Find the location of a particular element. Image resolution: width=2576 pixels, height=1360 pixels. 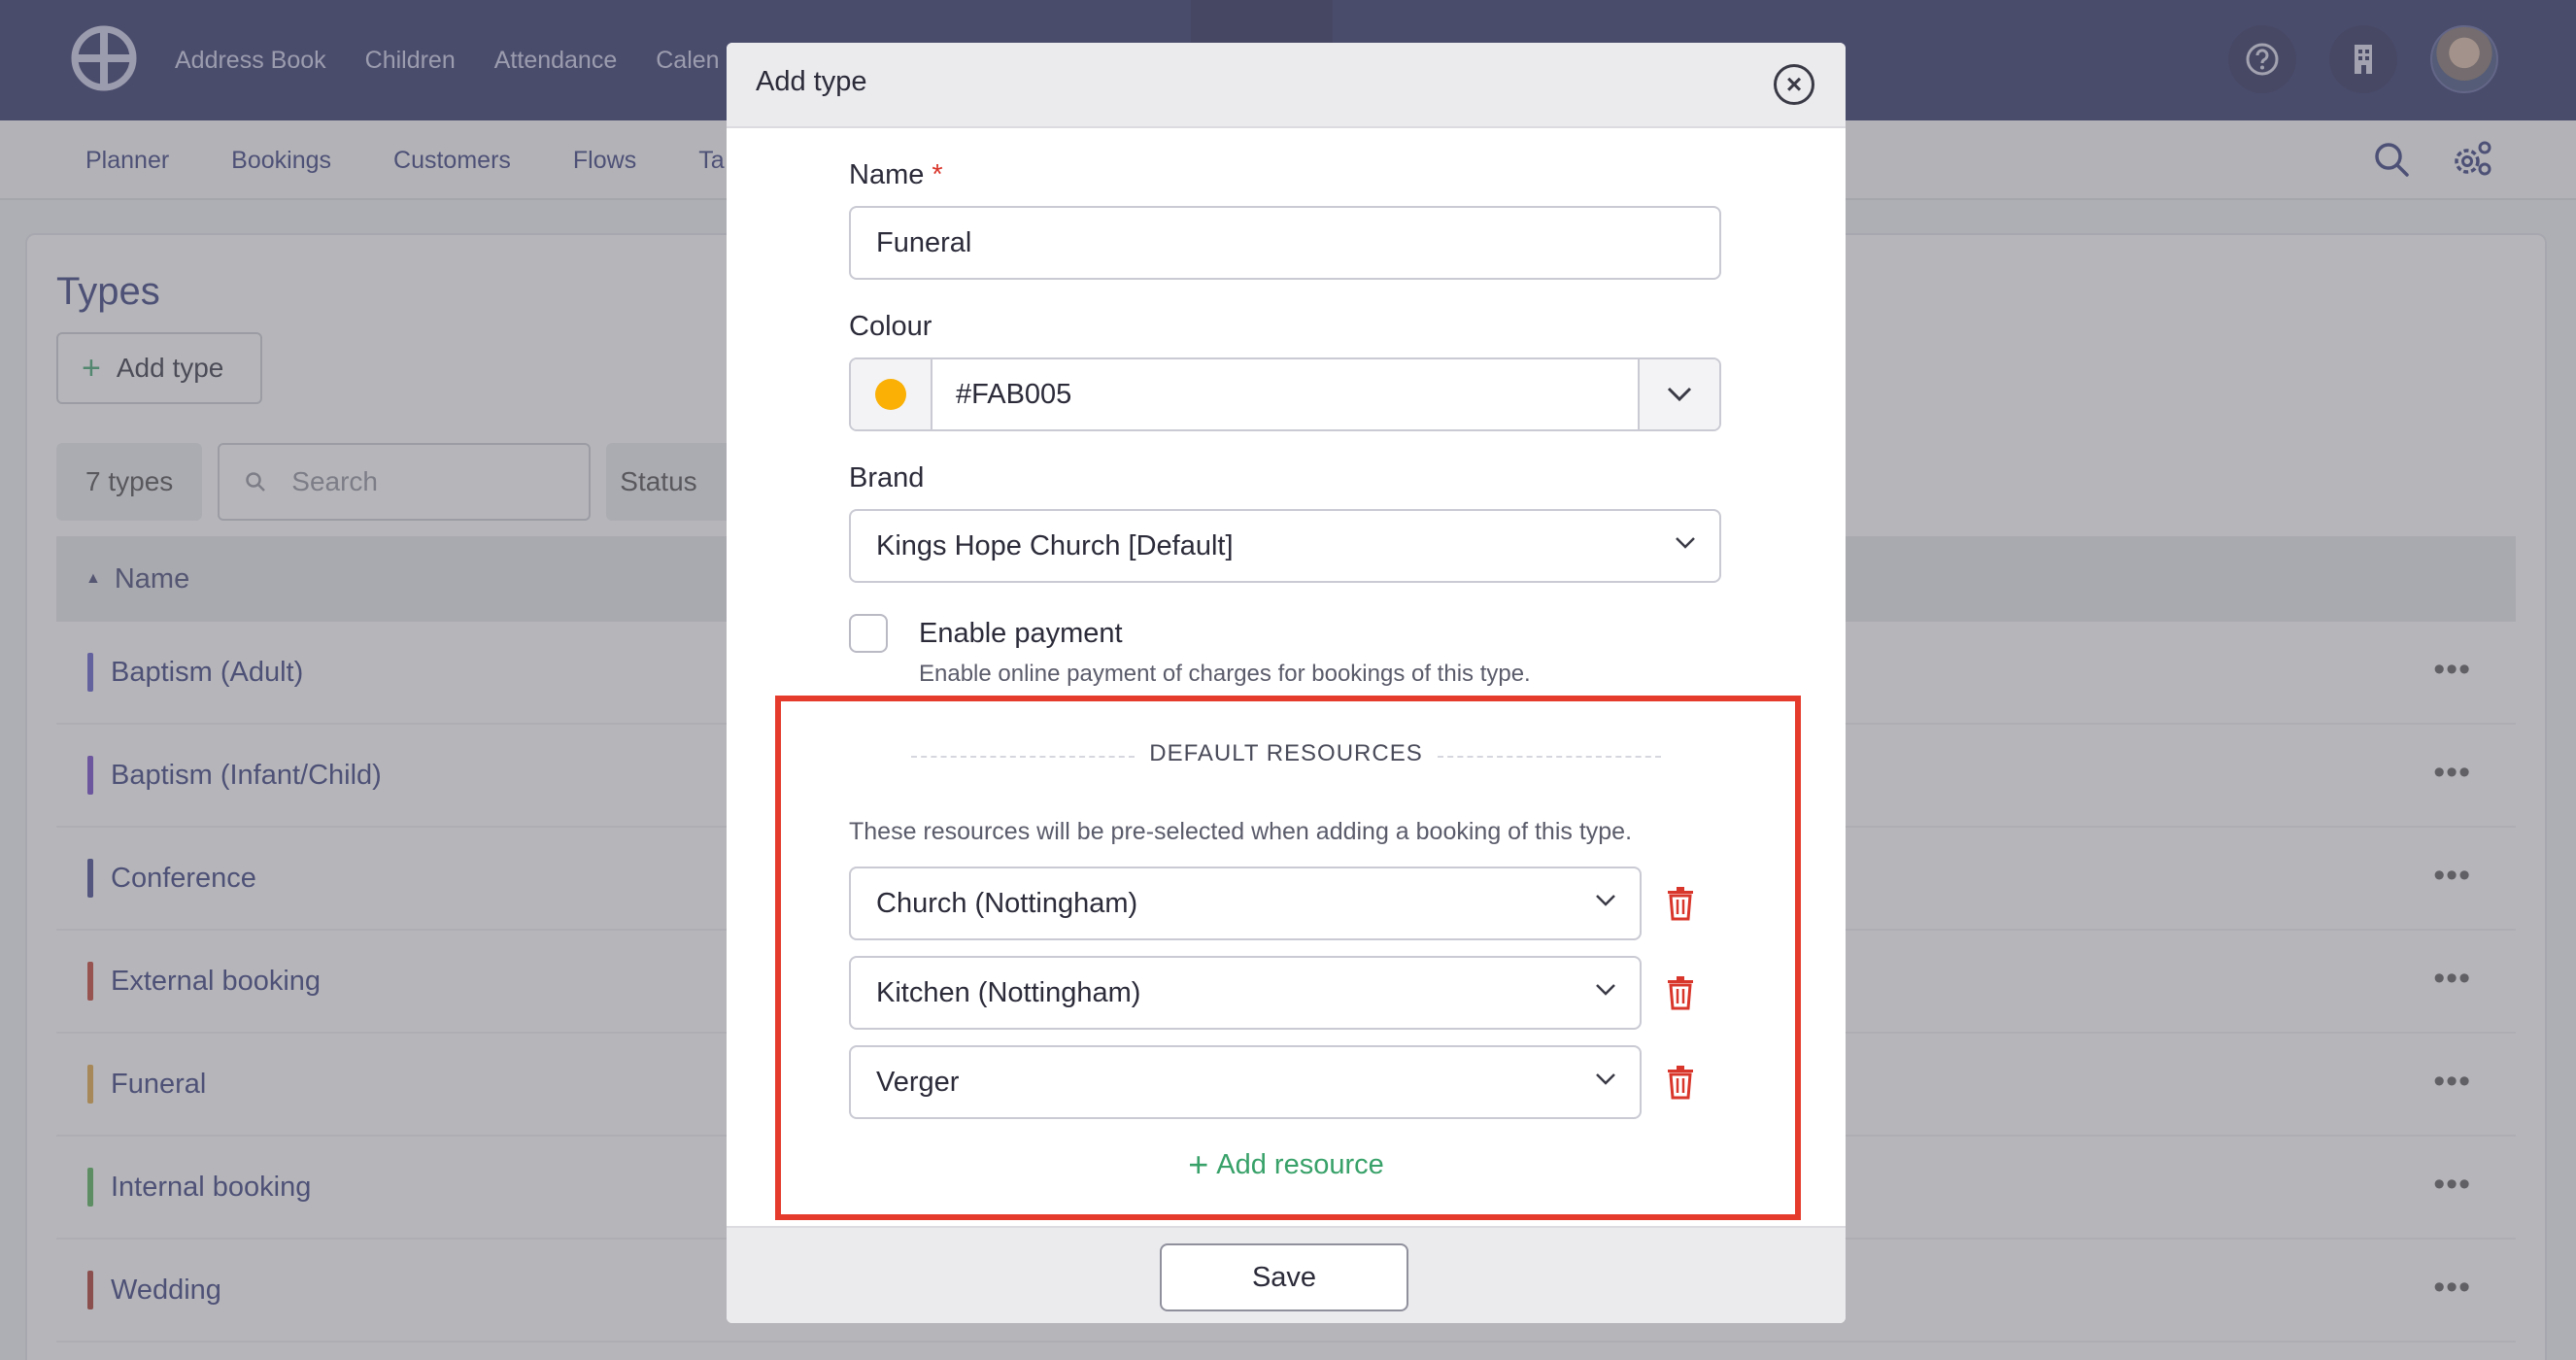

save-button: Save is located at coordinates (1284, 1277).